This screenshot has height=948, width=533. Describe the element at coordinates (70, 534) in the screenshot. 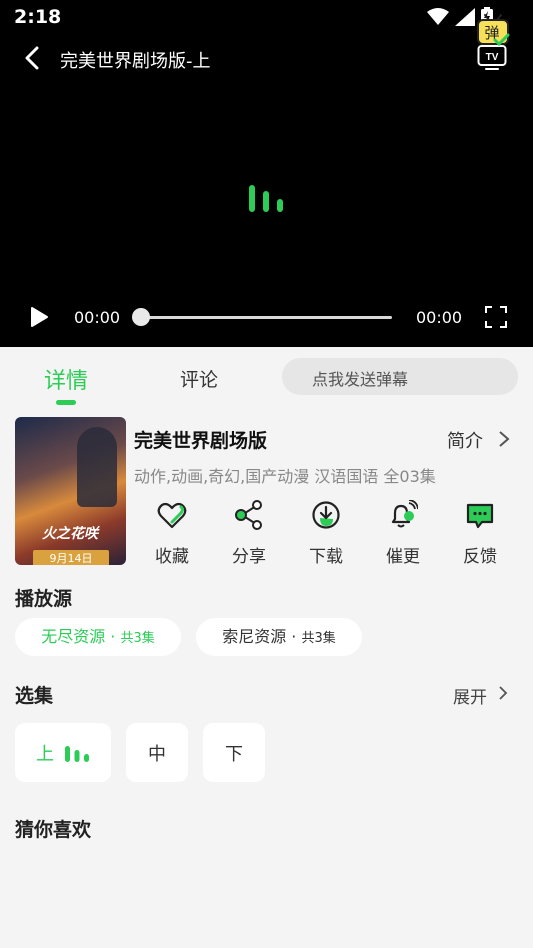

I see `poster-logo: 火之花咲` at that location.